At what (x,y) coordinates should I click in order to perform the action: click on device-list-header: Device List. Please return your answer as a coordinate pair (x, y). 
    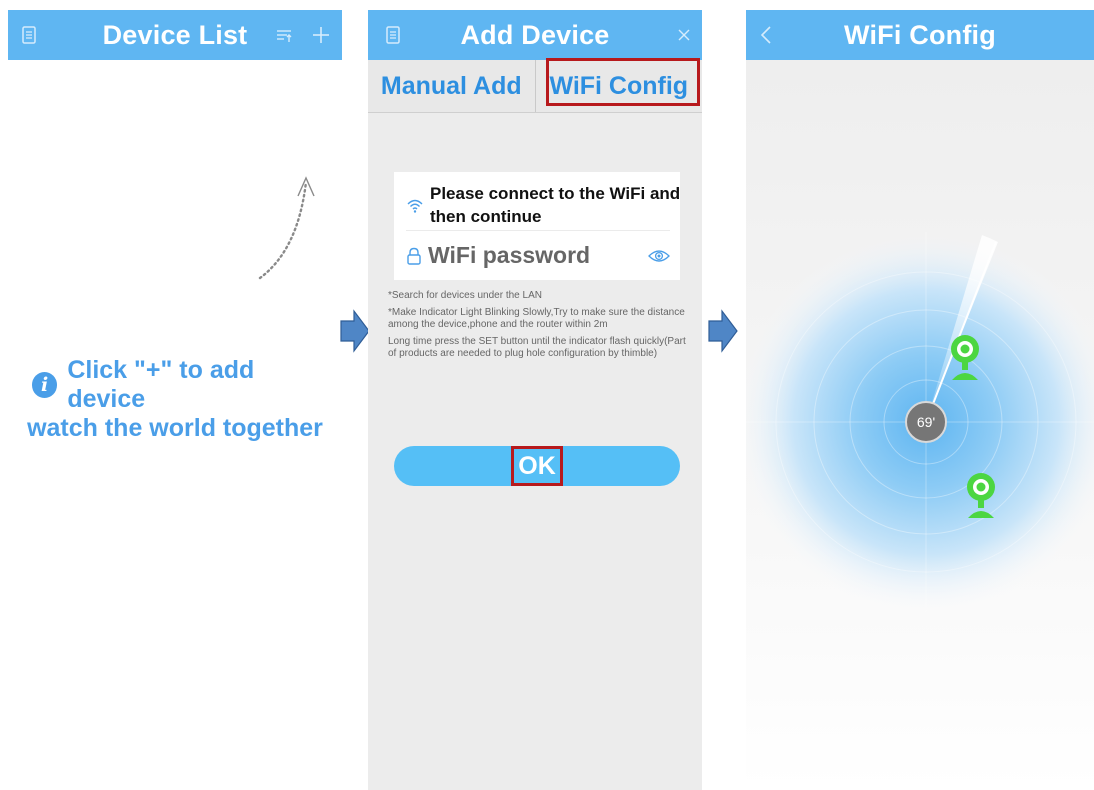
    Looking at the image, I should click on (175, 35).